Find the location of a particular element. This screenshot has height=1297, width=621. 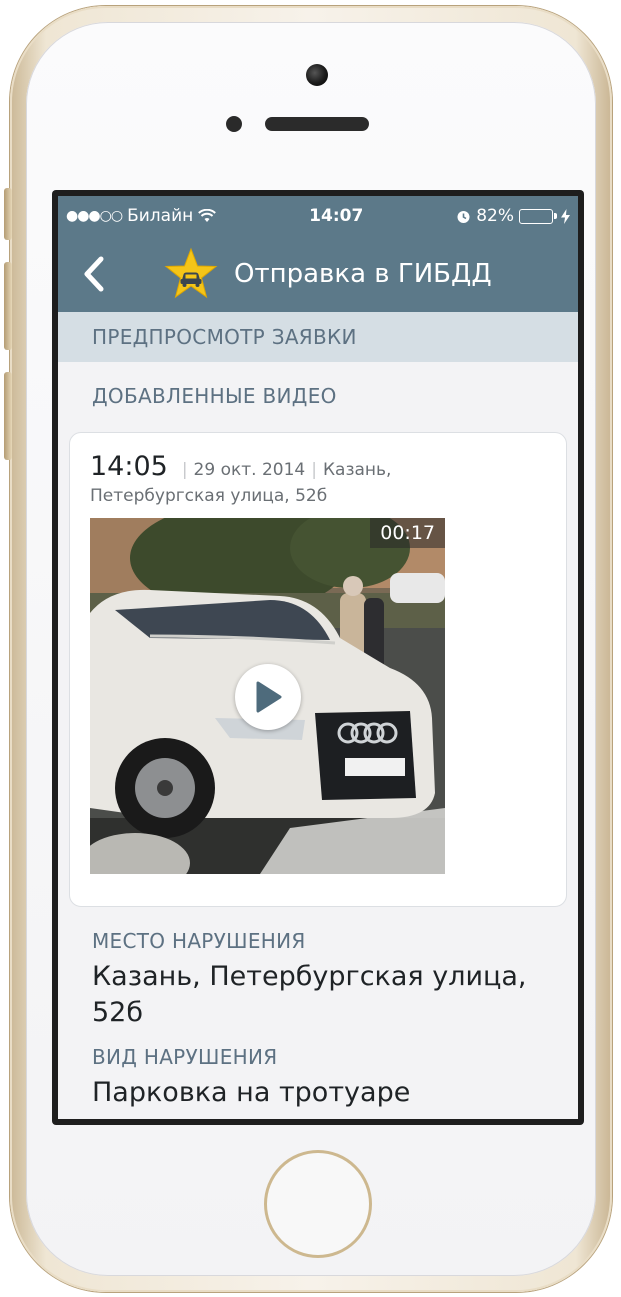

chevron-left-icon is located at coordinates (94, 274).